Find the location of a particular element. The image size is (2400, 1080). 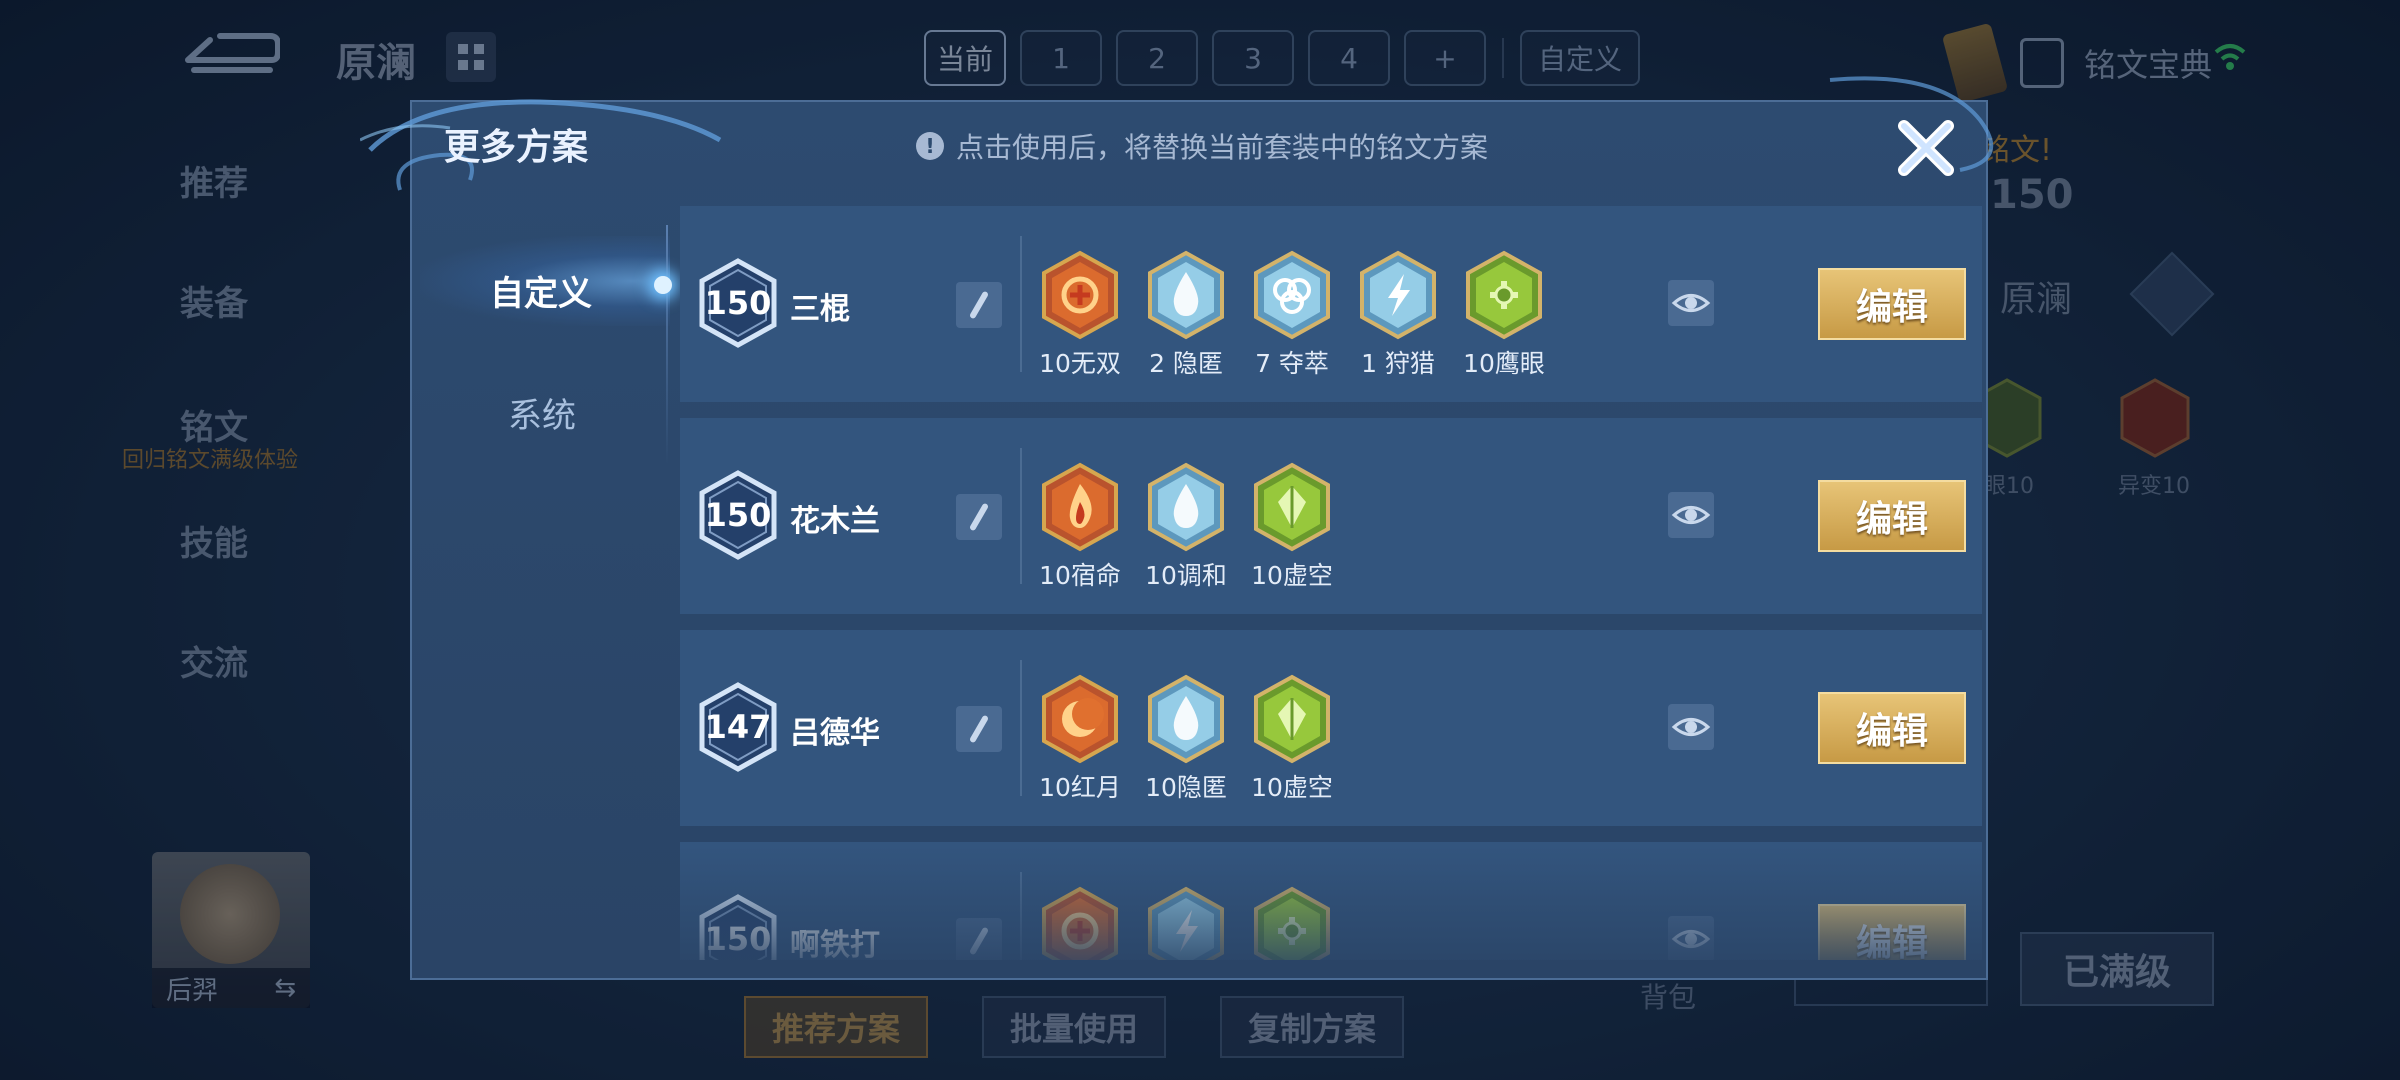

close-x-icon is located at coordinates (1926, 148).